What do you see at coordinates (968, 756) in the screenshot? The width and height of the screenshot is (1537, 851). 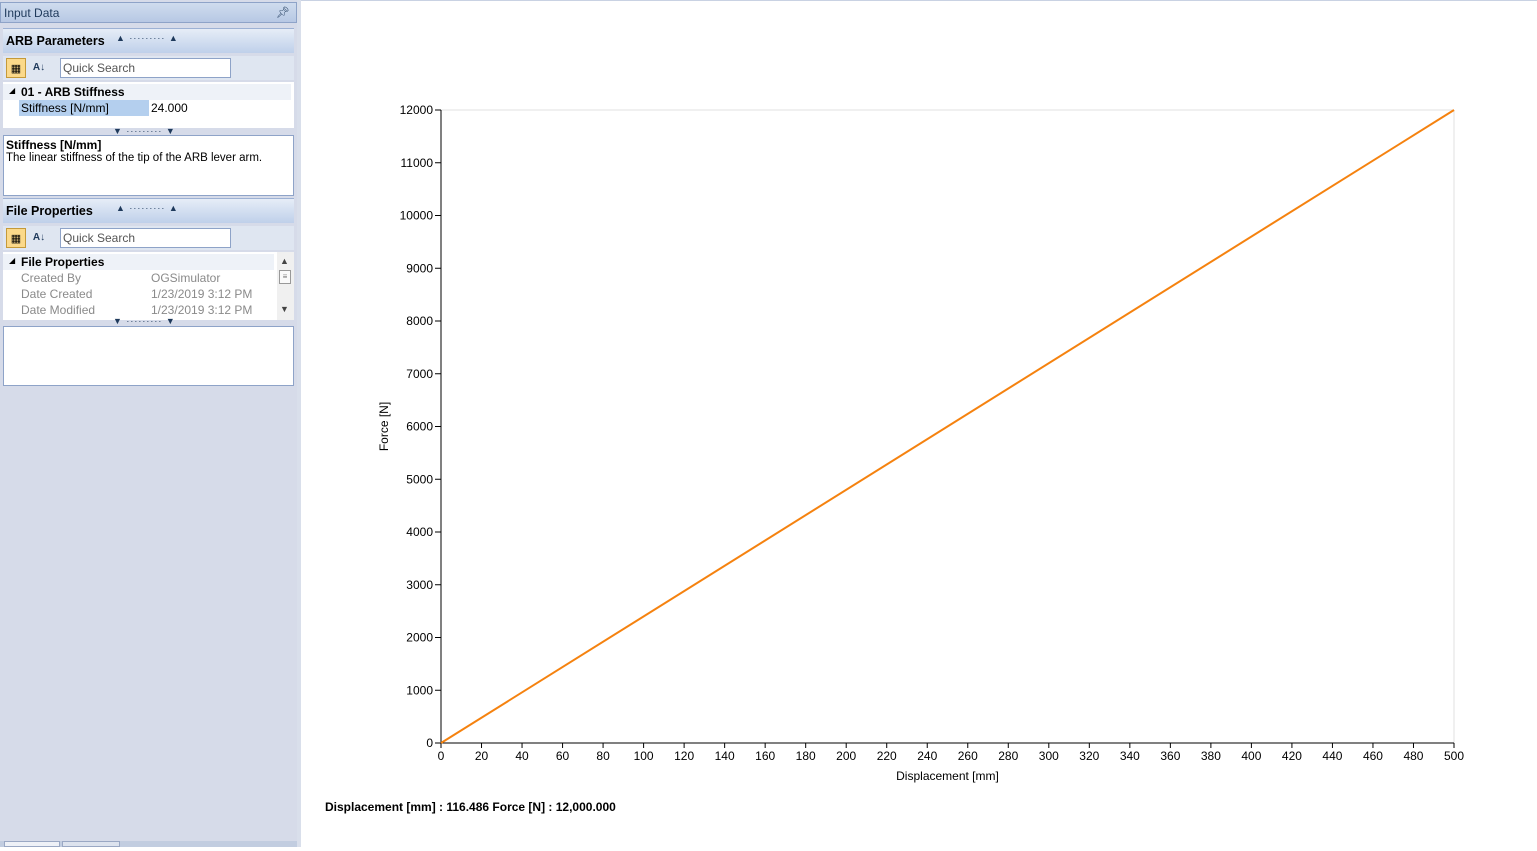 I see `x-tick-label: 260` at bounding box center [968, 756].